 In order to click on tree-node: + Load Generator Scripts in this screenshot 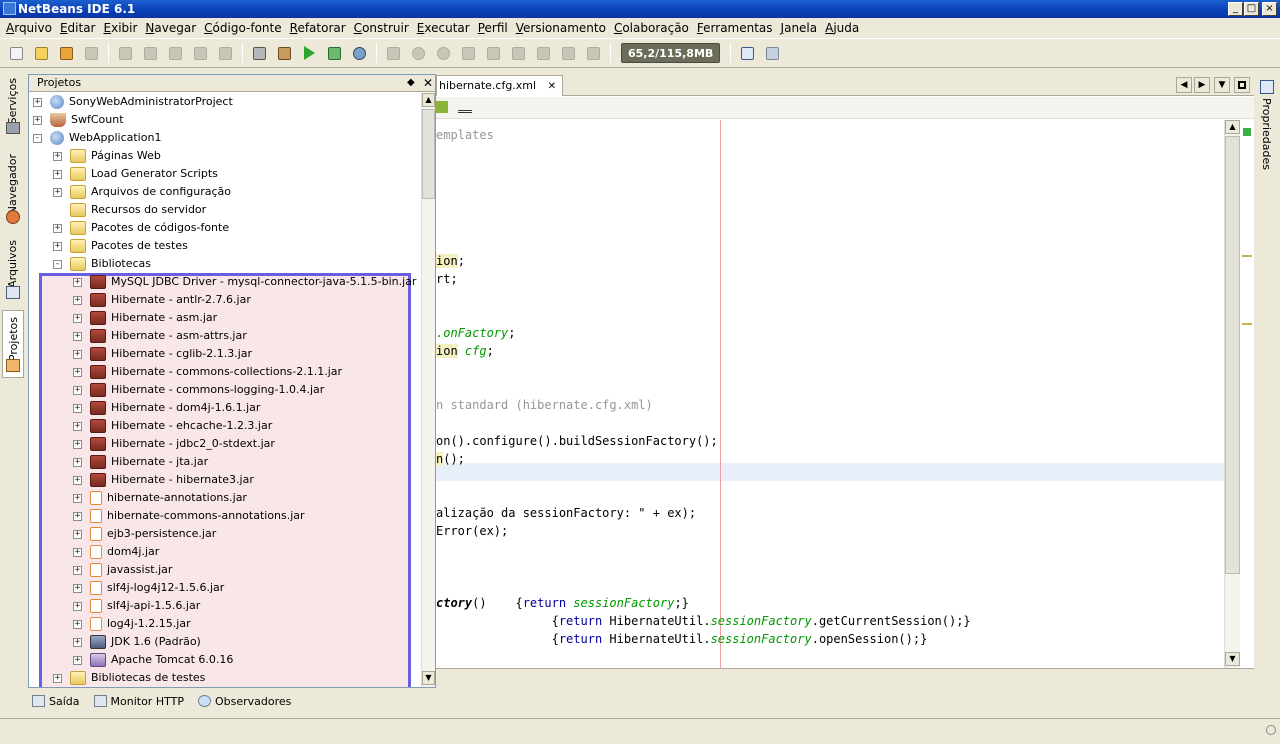, I will do `click(135, 174)`.